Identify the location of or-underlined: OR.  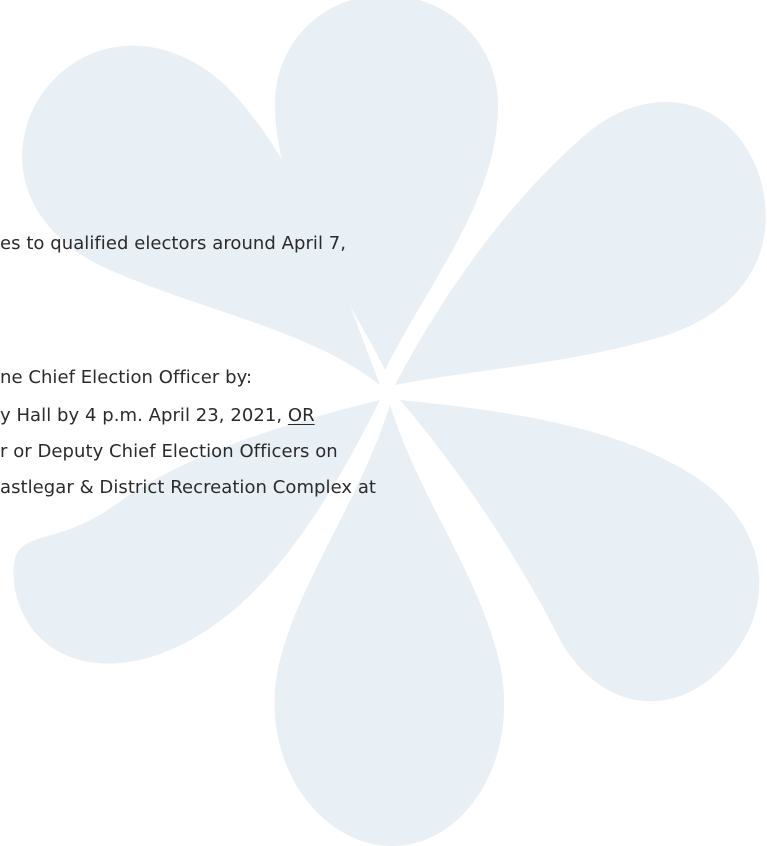
(301, 415).